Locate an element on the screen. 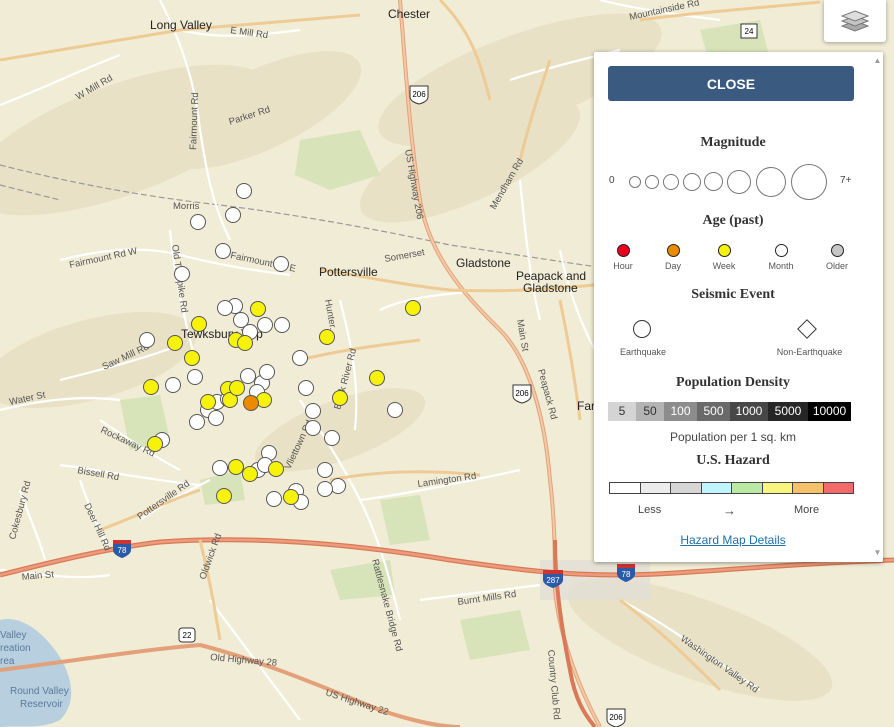  svg-text: Round Valley is located at coordinates (39, 691).